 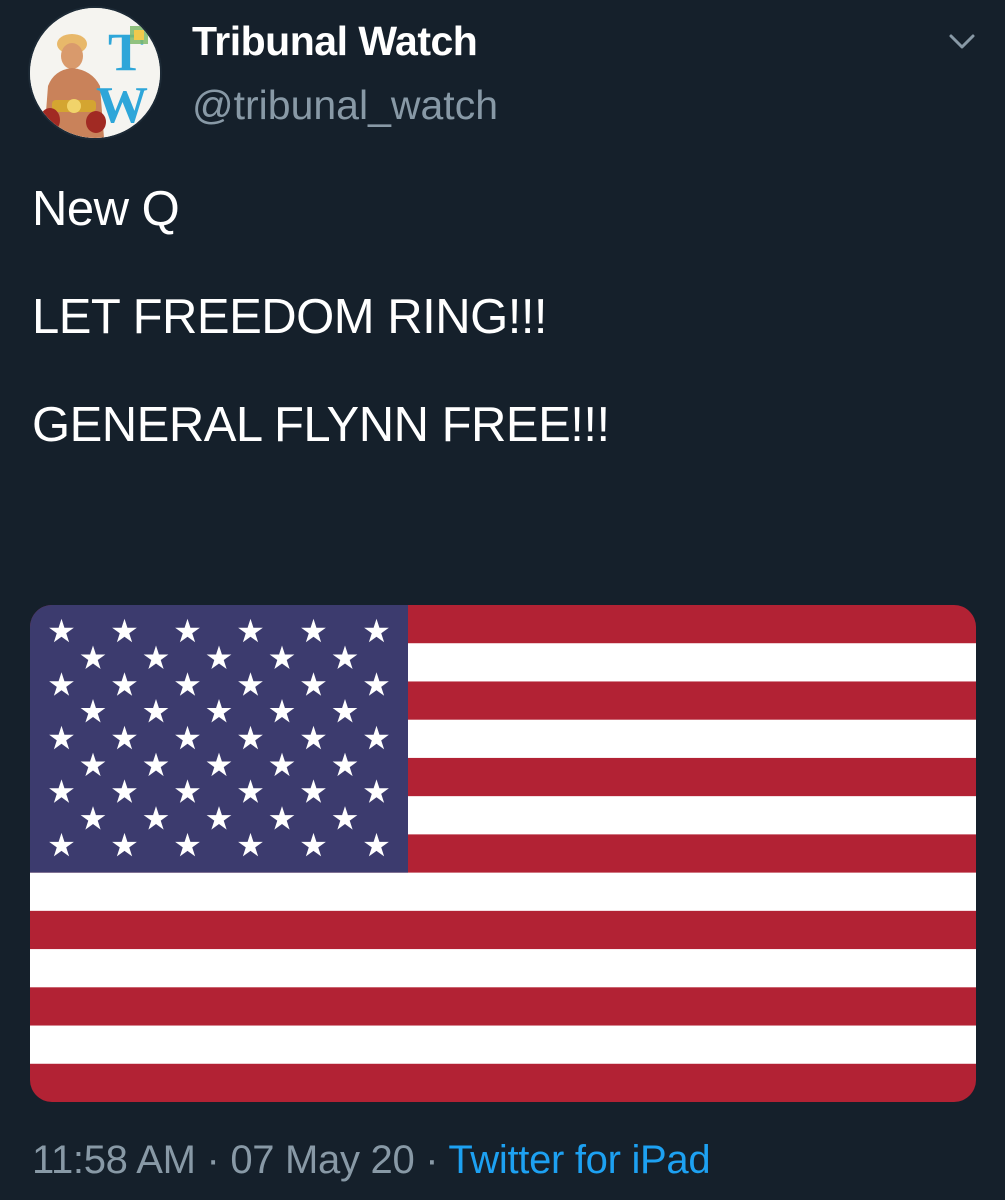 I want to click on svg-text: W, so click(x=122, y=105).